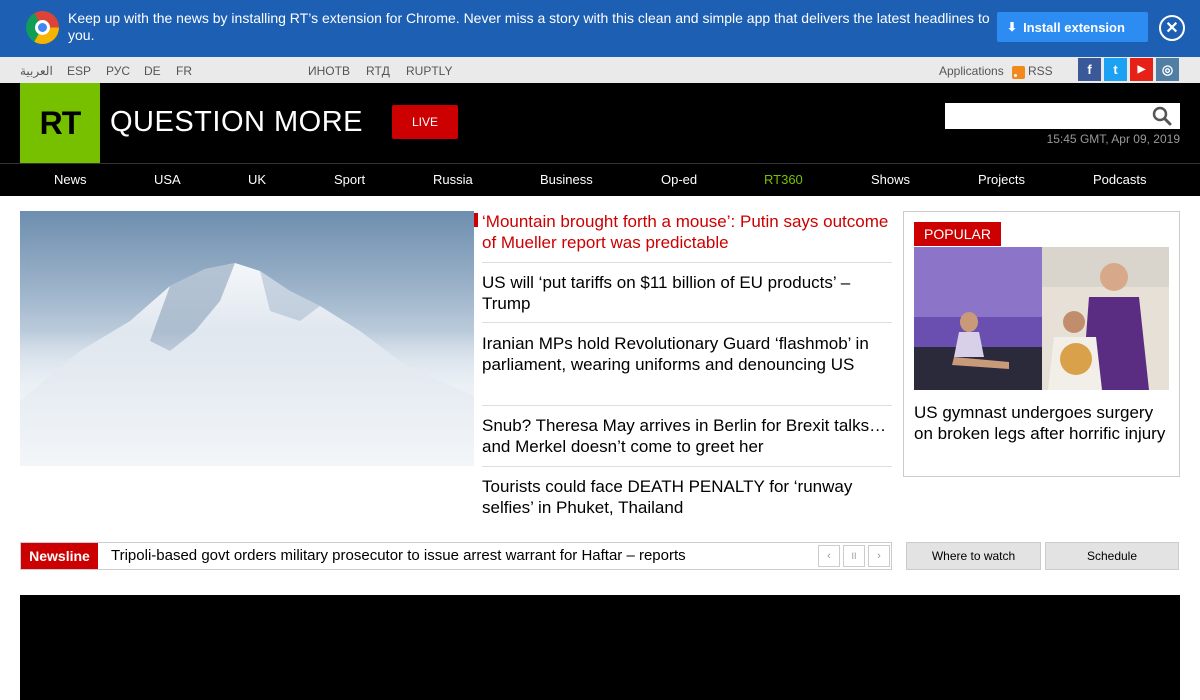  I want to click on partner-rtd: RTД, so click(378, 71).